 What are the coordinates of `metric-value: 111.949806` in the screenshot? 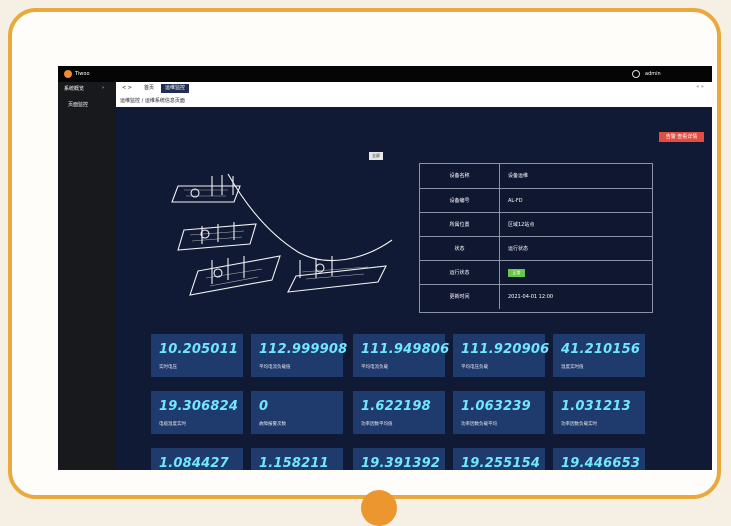 It's located at (405, 349).